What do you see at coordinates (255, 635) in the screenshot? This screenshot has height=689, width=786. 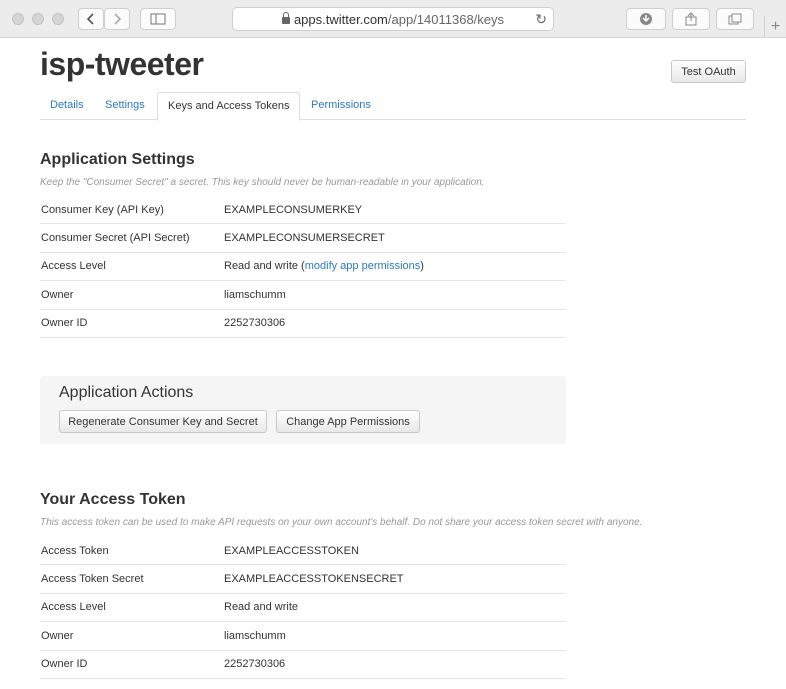 I see `token-owner-value: liamschumm` at bounding box center [255, 635].